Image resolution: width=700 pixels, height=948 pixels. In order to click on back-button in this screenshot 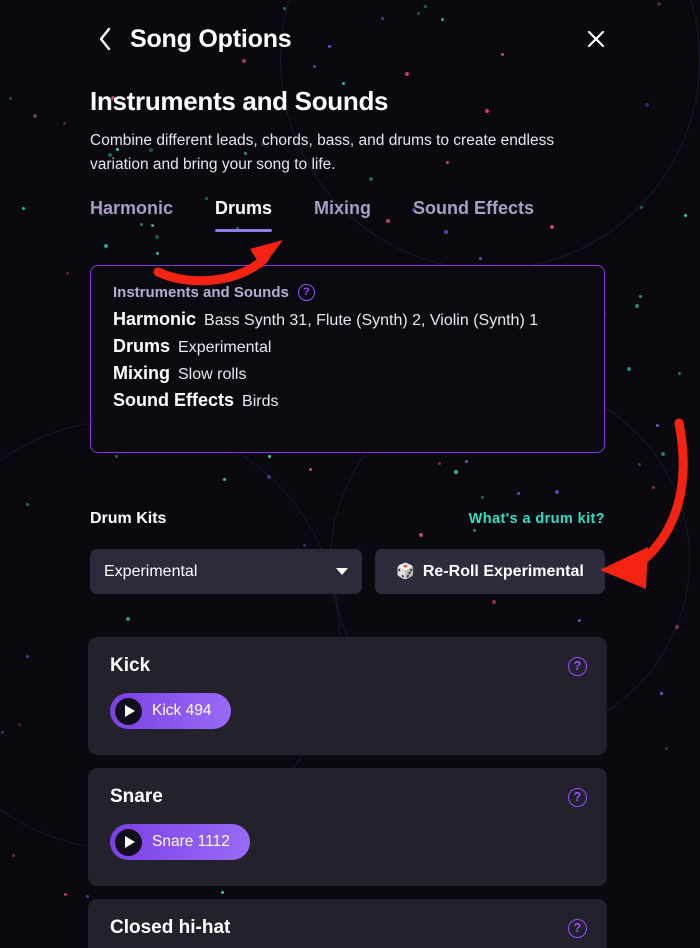, I will do `click(105, 39)`.